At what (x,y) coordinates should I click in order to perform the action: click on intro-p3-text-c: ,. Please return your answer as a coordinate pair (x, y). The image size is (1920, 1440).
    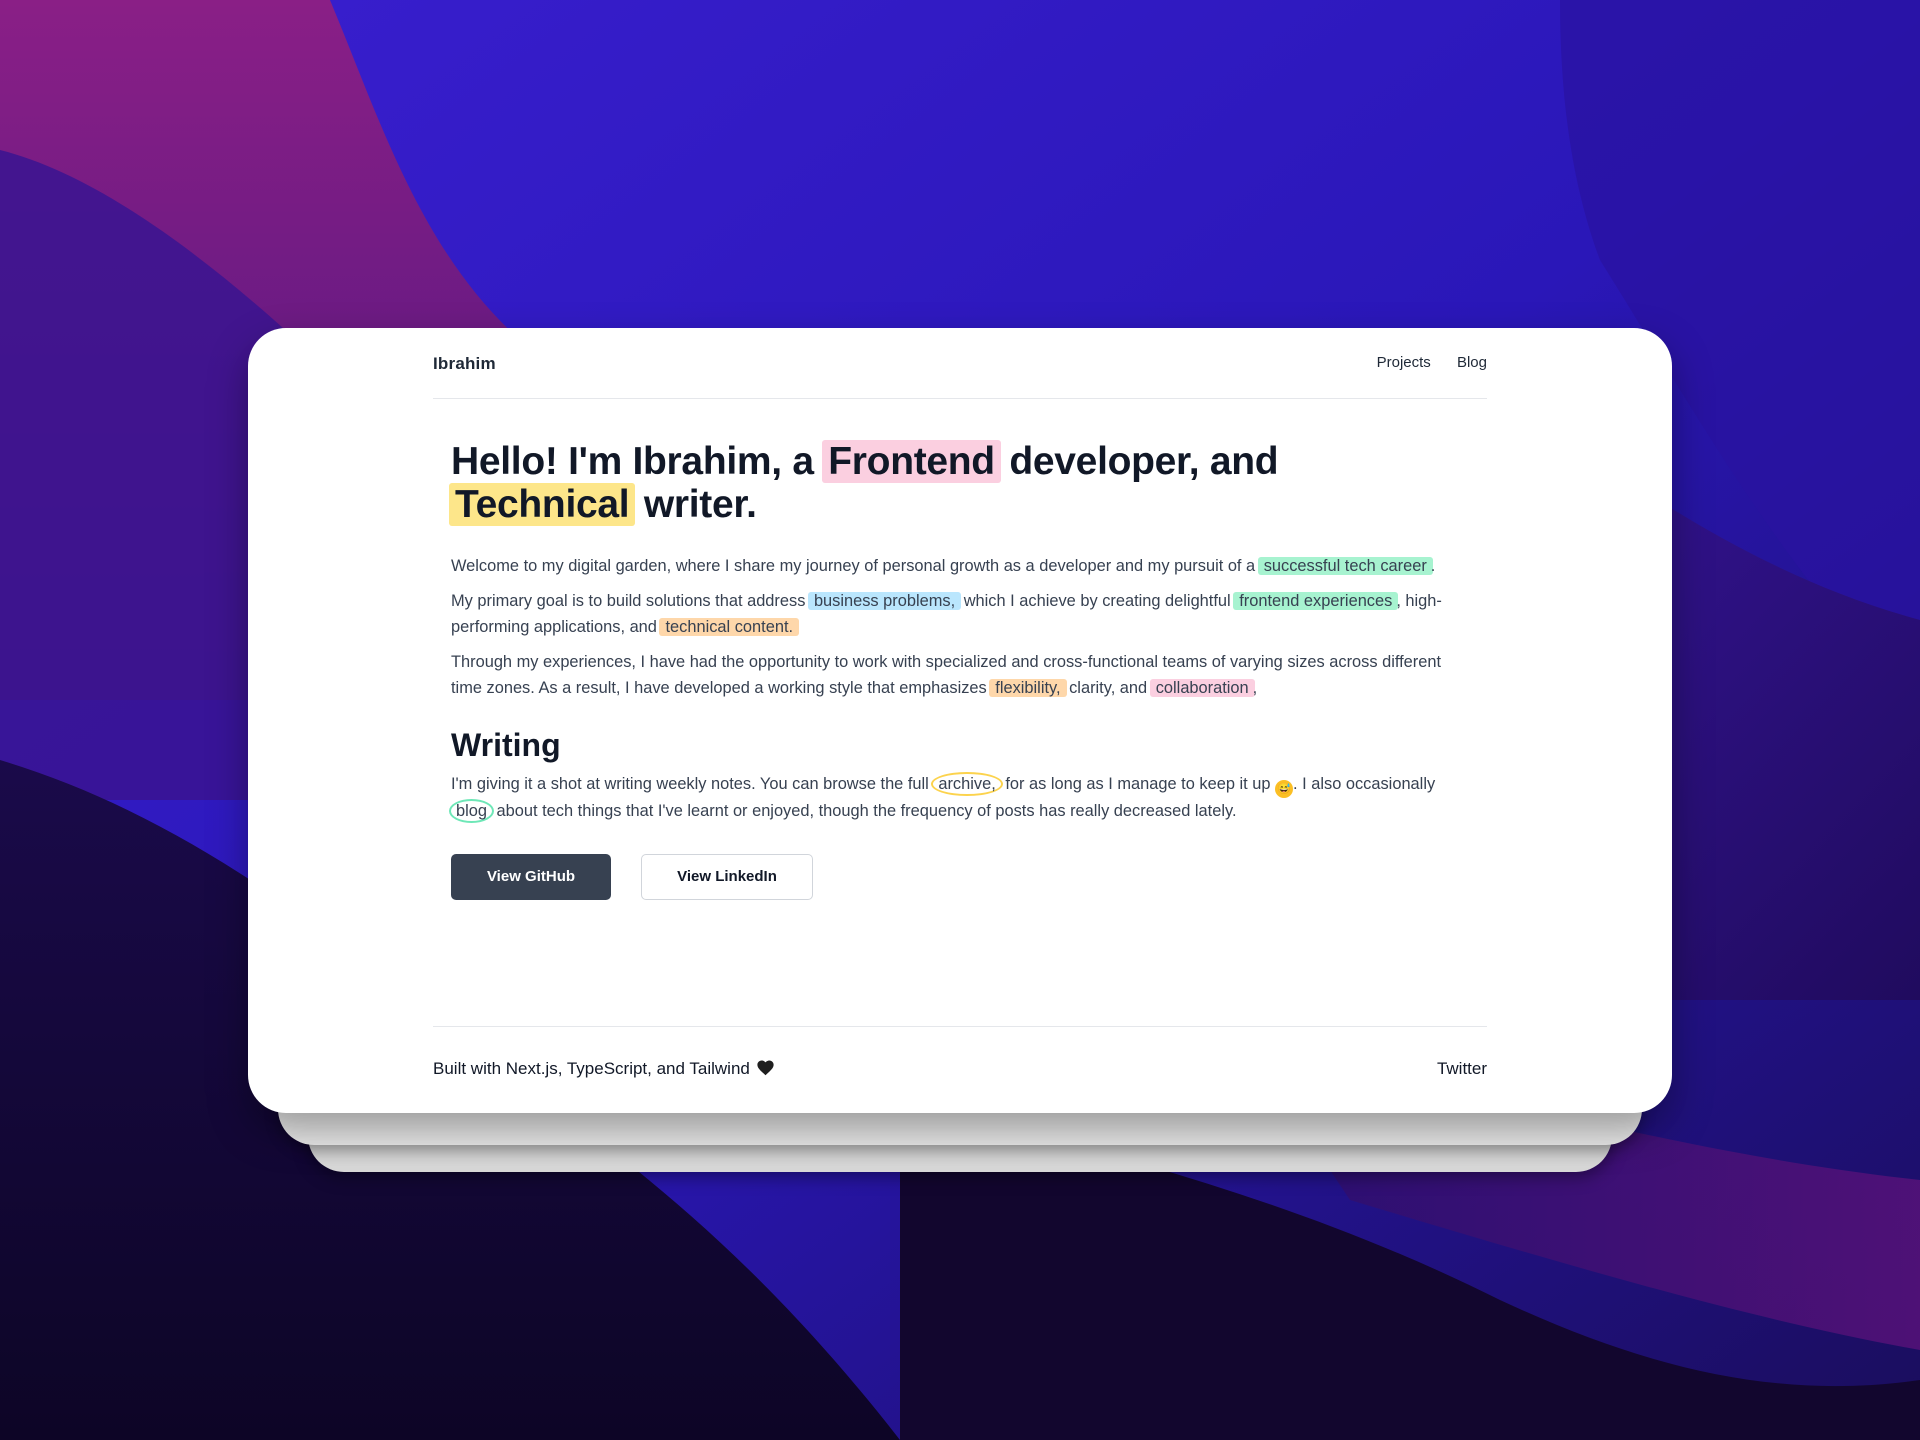
    Looking at the image, I should click on (1255, 688).